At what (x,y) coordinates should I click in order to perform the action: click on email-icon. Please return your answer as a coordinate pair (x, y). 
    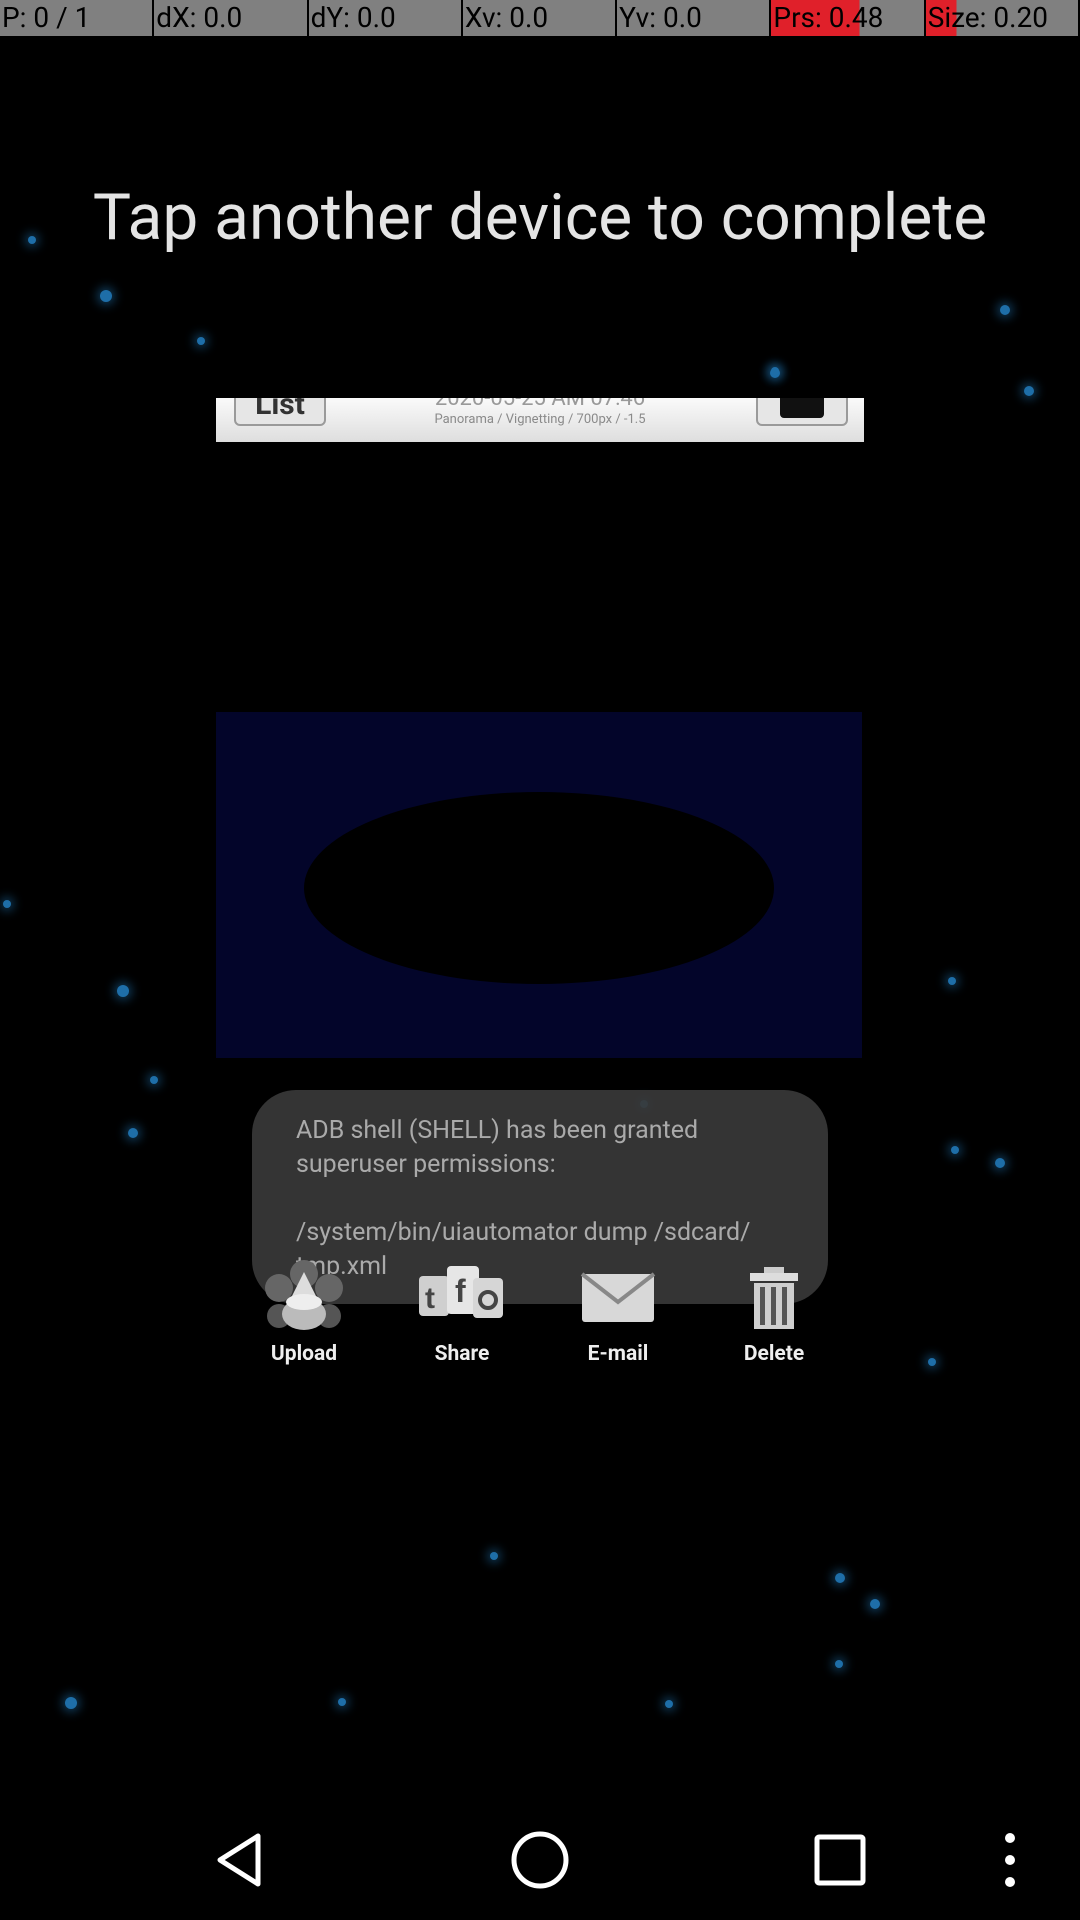
    Looking at the image, I should click on (618, 1298).